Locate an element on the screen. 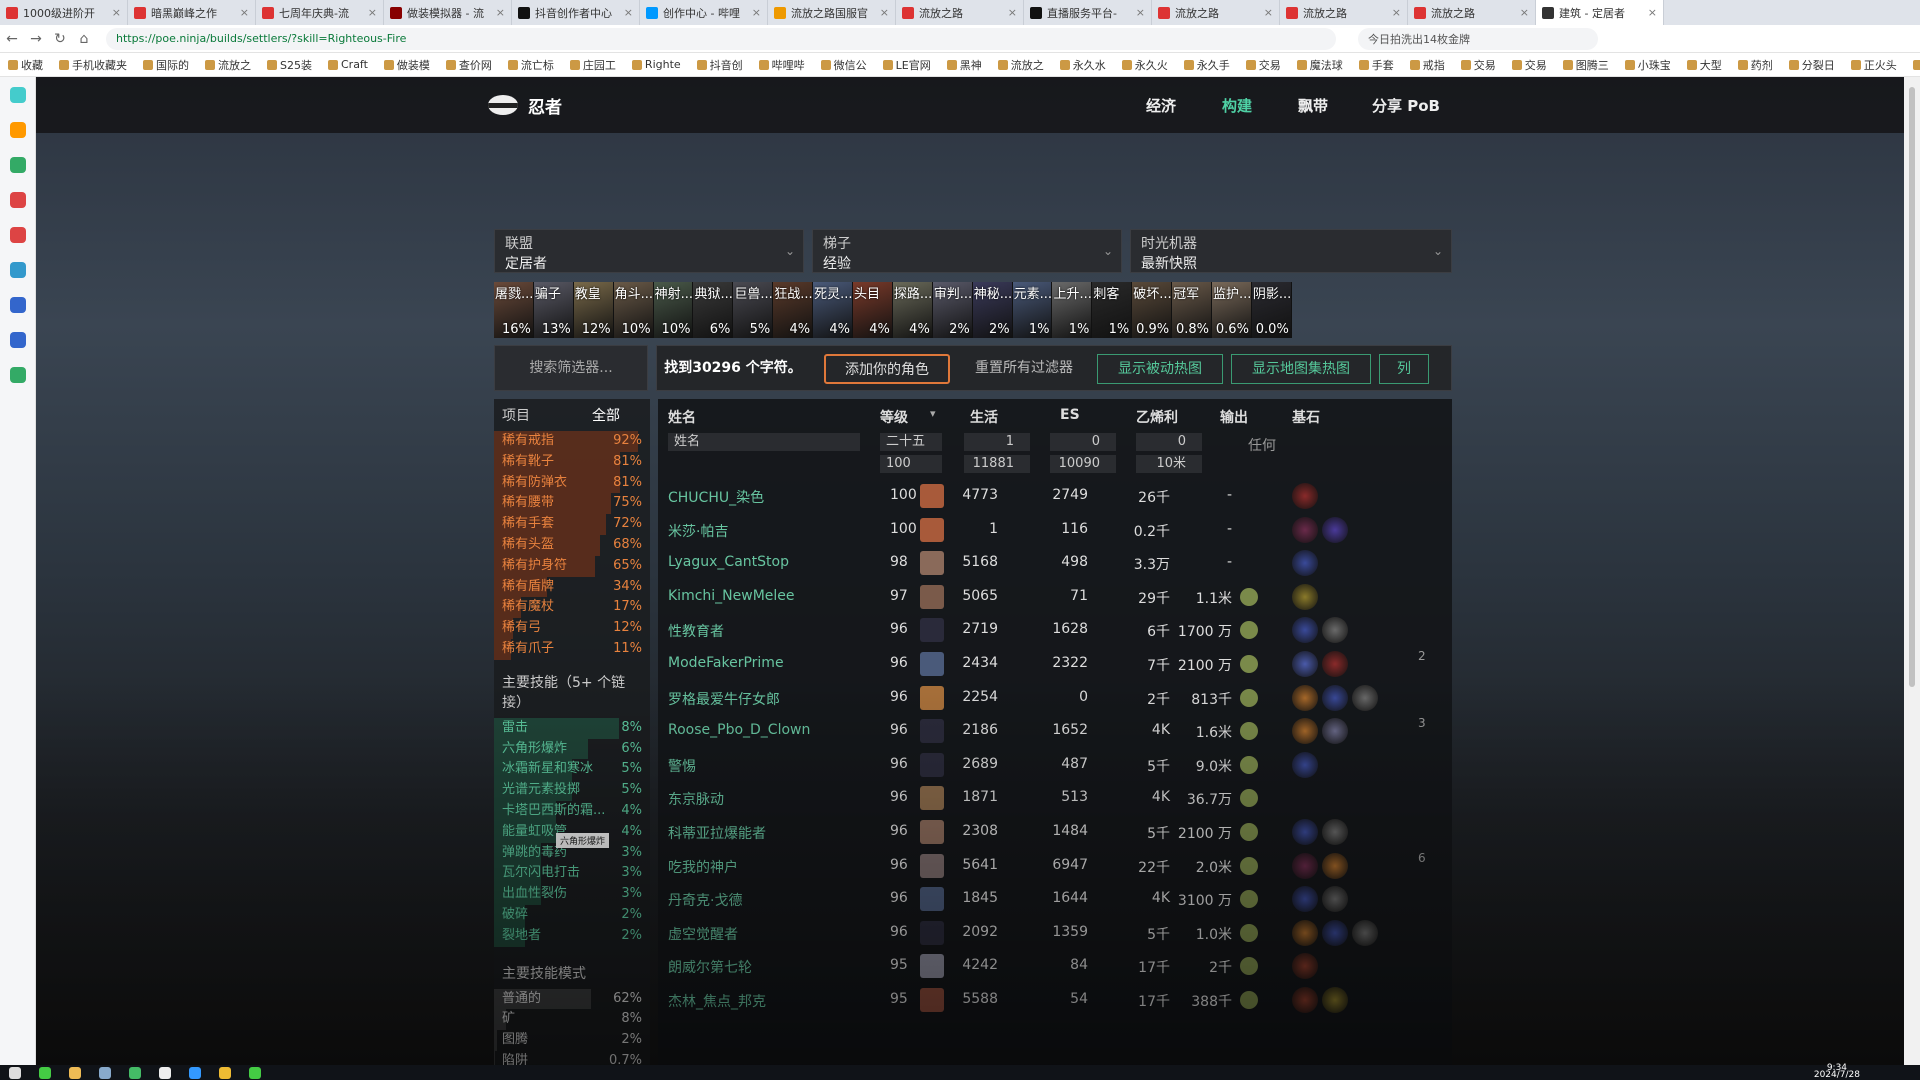  character-name: 性教育者 is located at coordinates (696, 631).